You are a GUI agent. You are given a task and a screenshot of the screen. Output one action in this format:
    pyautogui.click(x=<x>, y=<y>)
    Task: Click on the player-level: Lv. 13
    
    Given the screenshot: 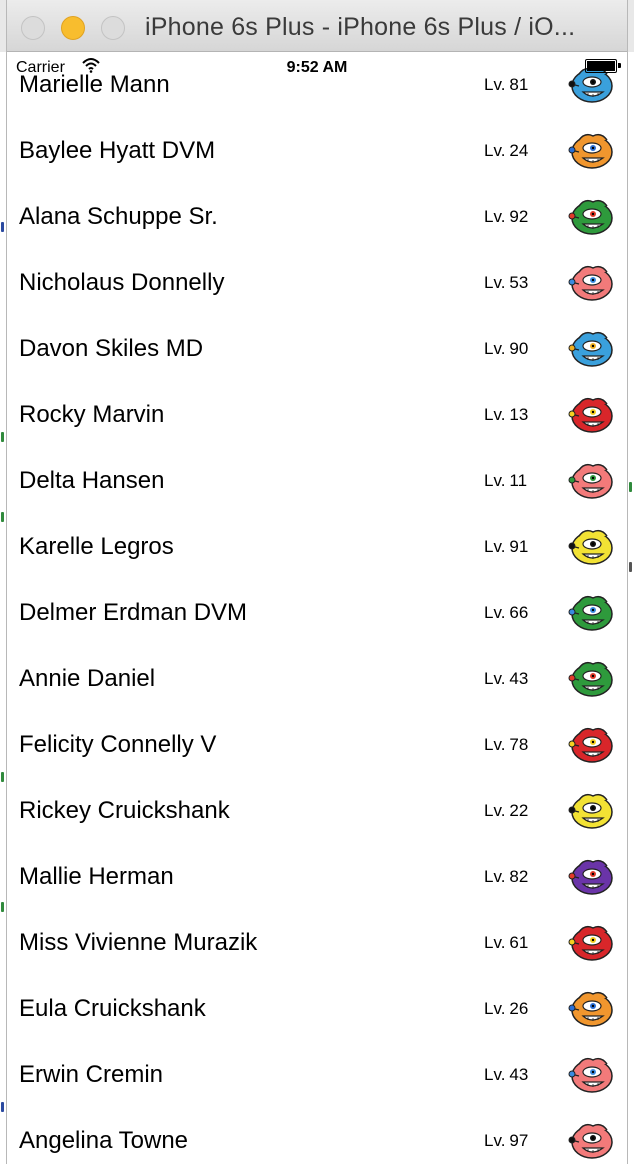 What is the action you would take?
    pyautogui.click(x=506, y=415)
    